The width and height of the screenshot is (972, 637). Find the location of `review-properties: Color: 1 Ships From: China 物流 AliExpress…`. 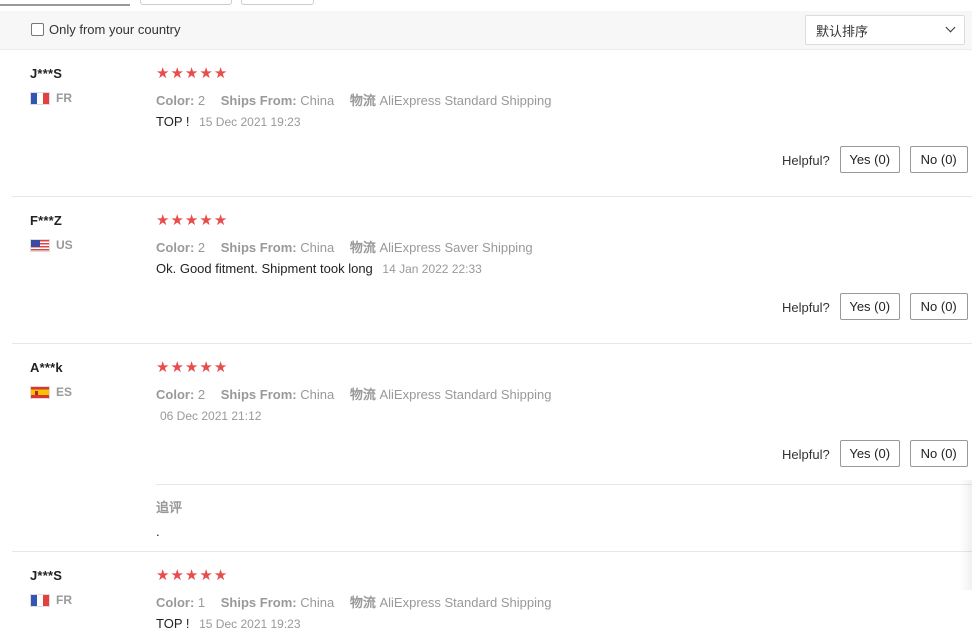

review-properties: Color: 1 Ships From: China 物流 AliExpress… is located at coordinates (359, 601).